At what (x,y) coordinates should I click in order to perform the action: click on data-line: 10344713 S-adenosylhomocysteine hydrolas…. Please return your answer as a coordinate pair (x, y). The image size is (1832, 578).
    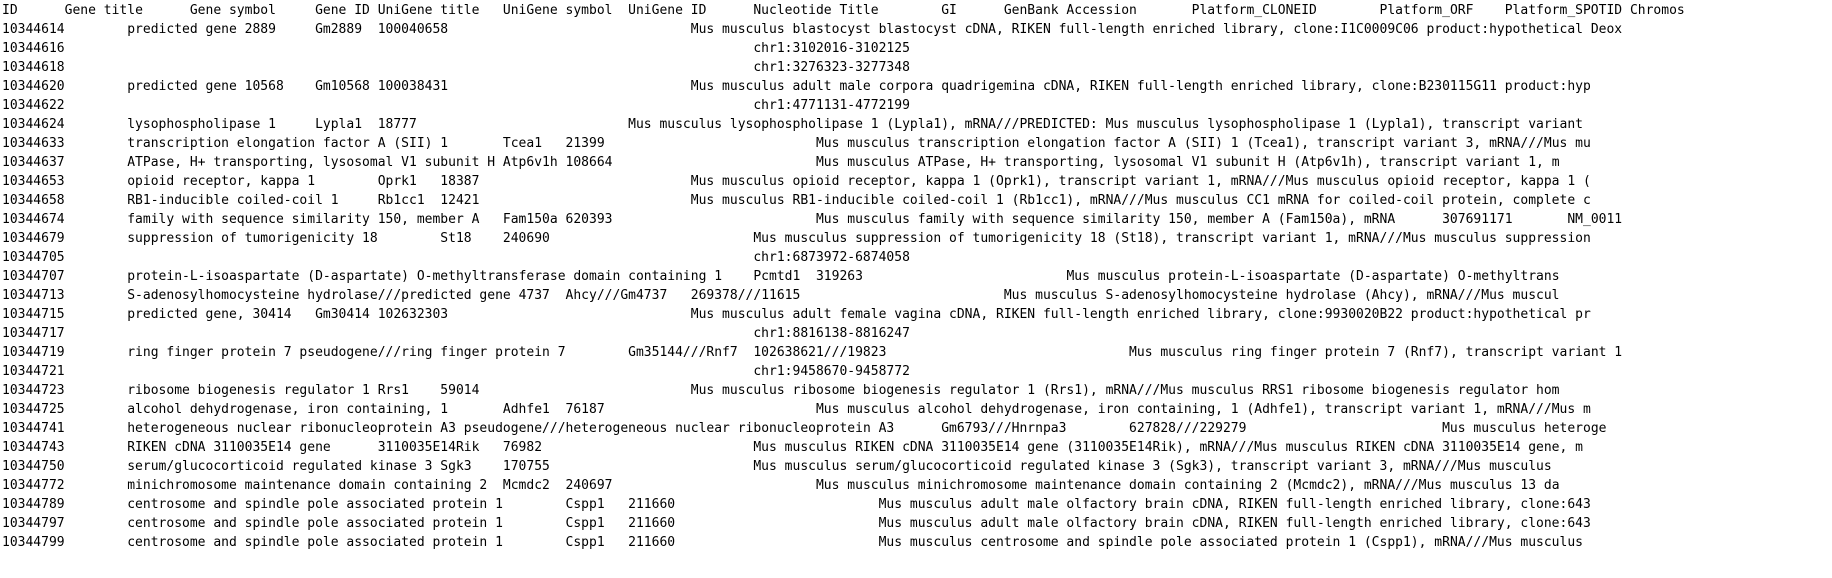
    Looking at the image, I should click on (781, 295).